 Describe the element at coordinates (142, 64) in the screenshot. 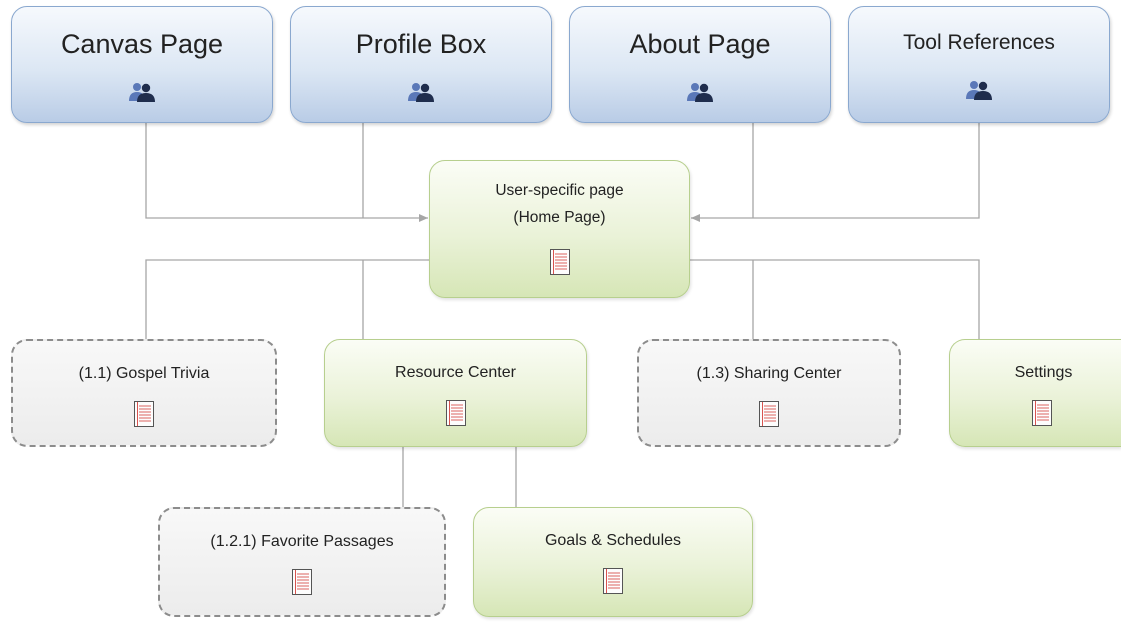

I see `node-canvas-page: Canvas Page` at that location.